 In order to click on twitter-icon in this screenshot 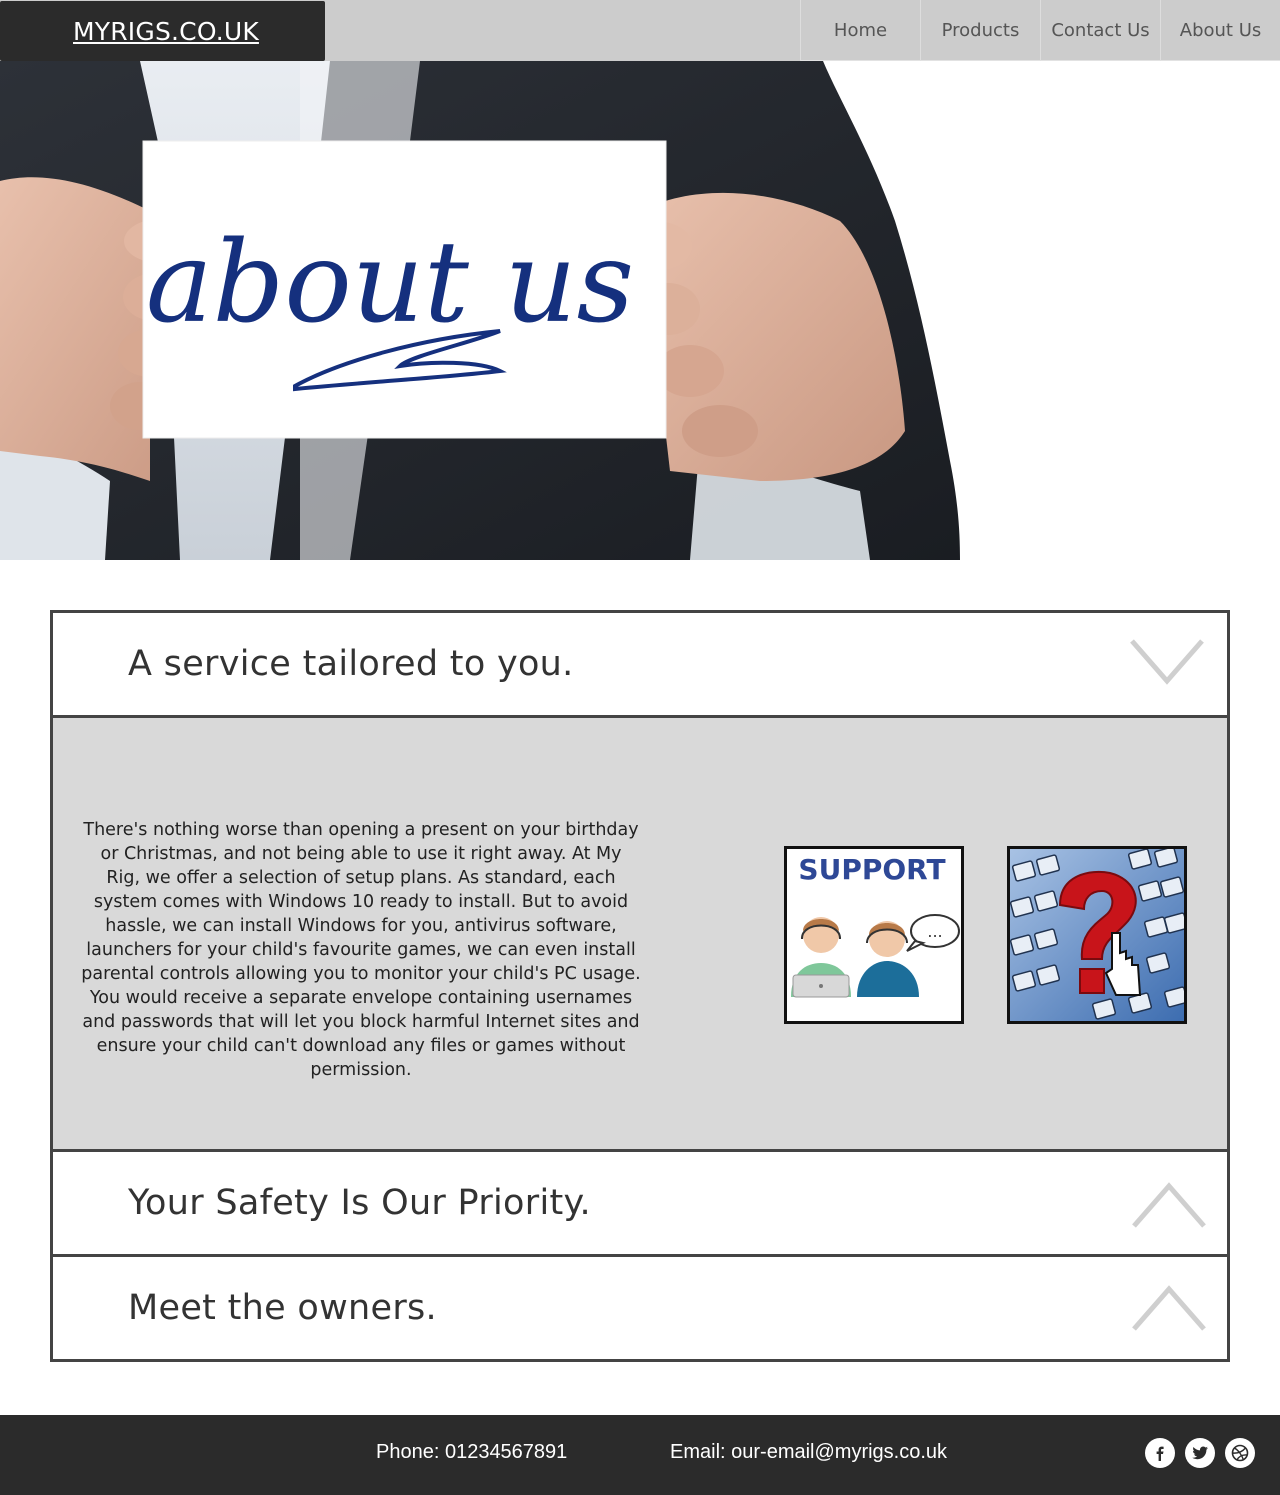, I will do `click(1200, 1453)`.